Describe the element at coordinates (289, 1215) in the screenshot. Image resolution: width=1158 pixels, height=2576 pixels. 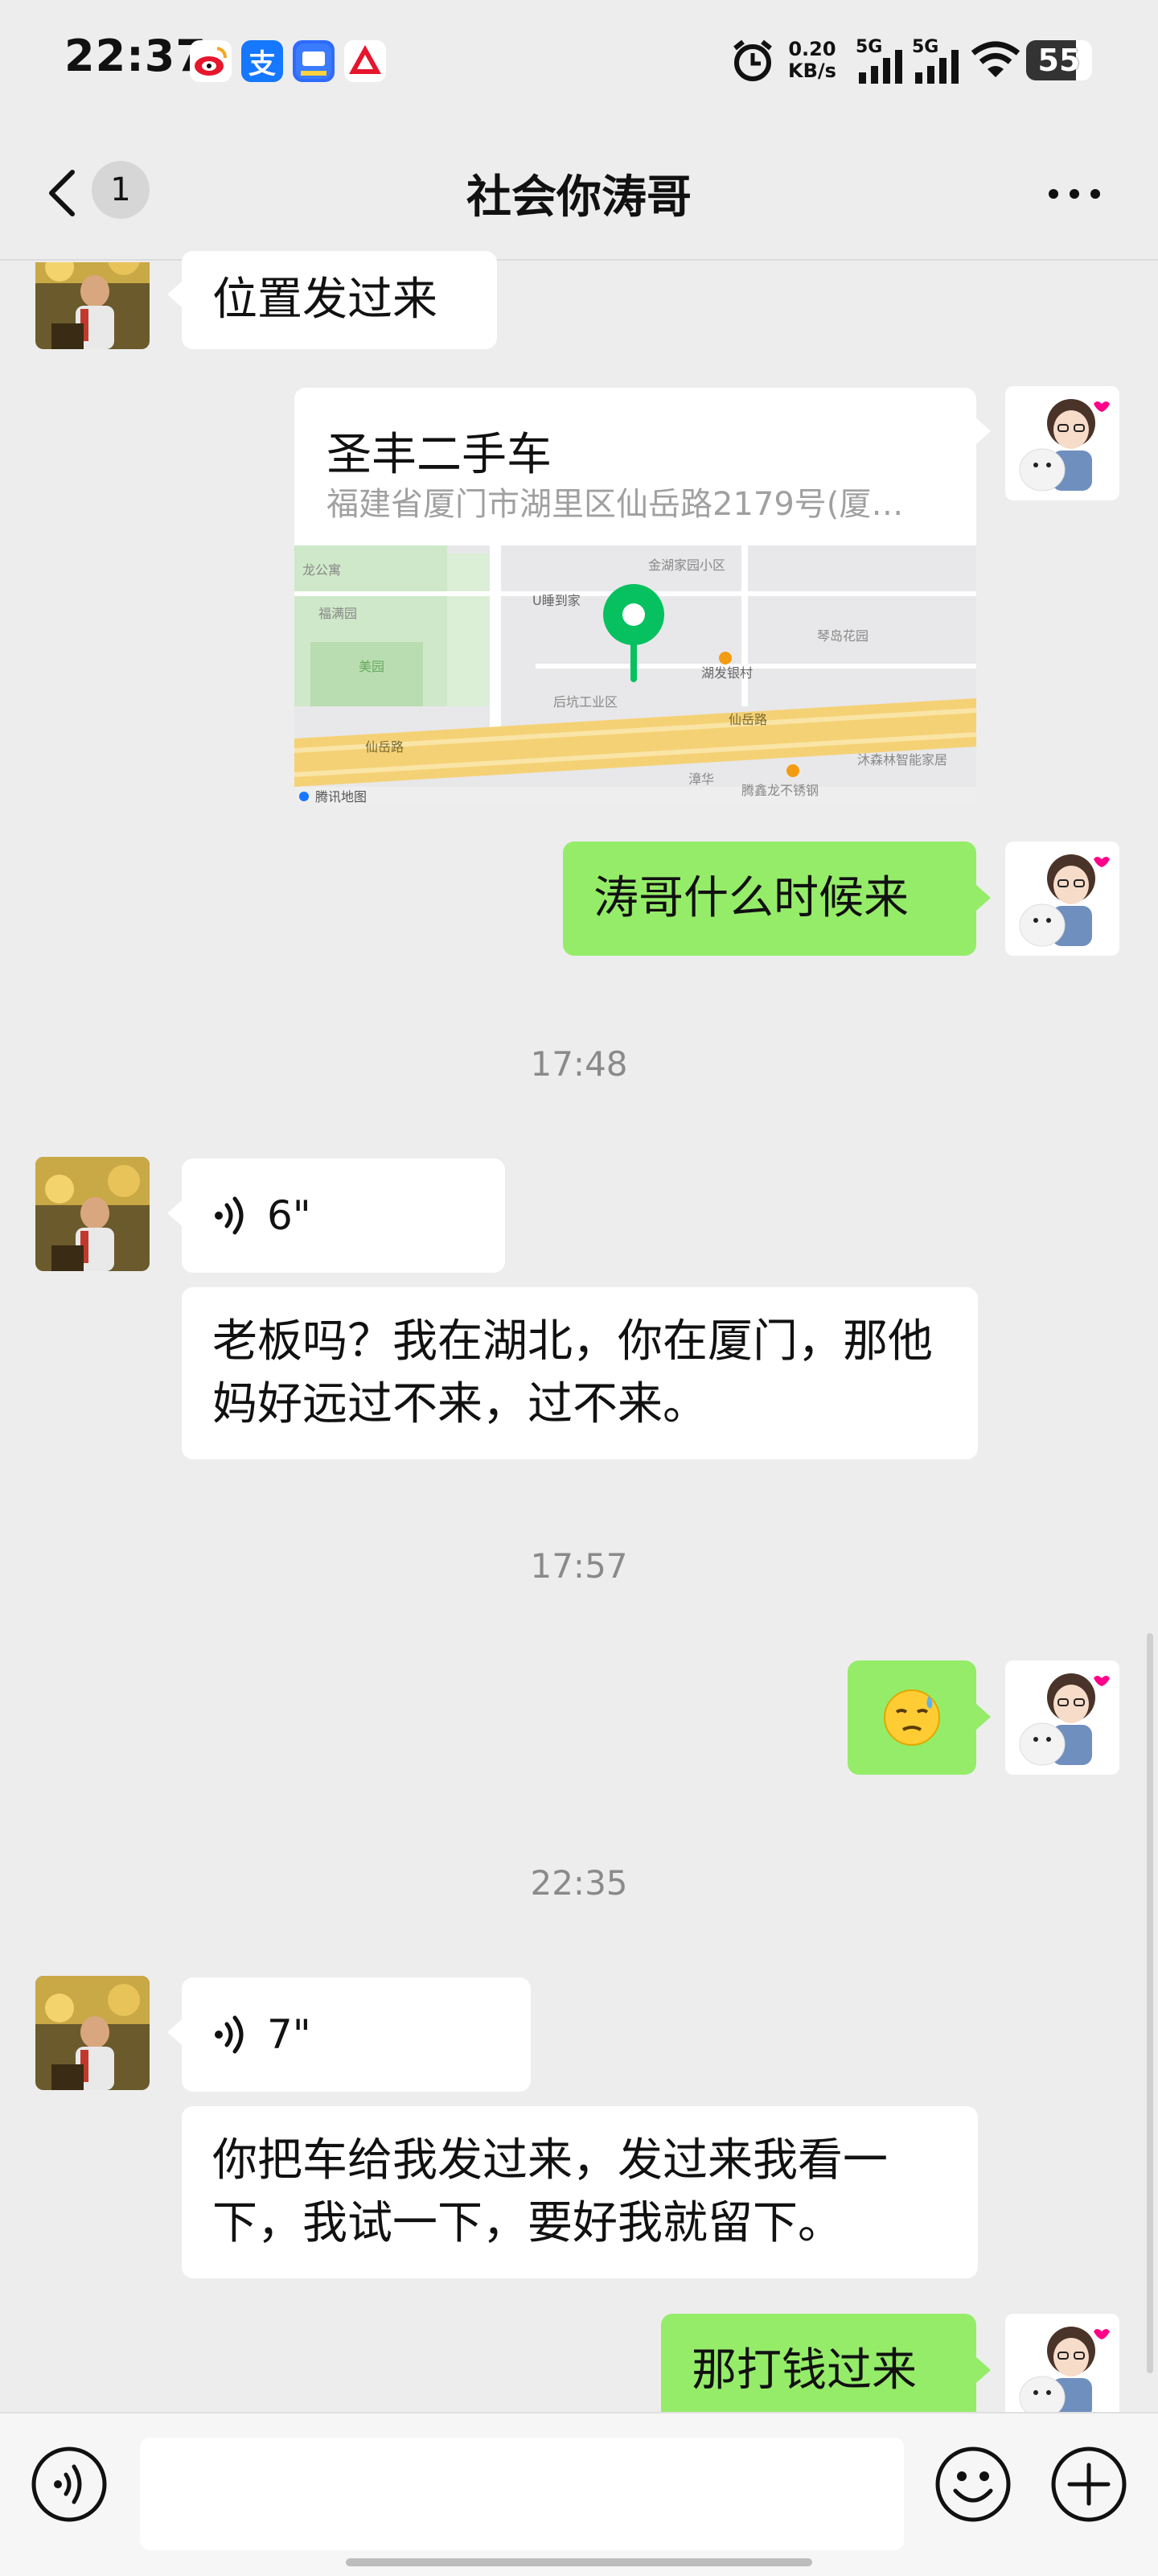
I see `voice-duration: 6"` at that location.